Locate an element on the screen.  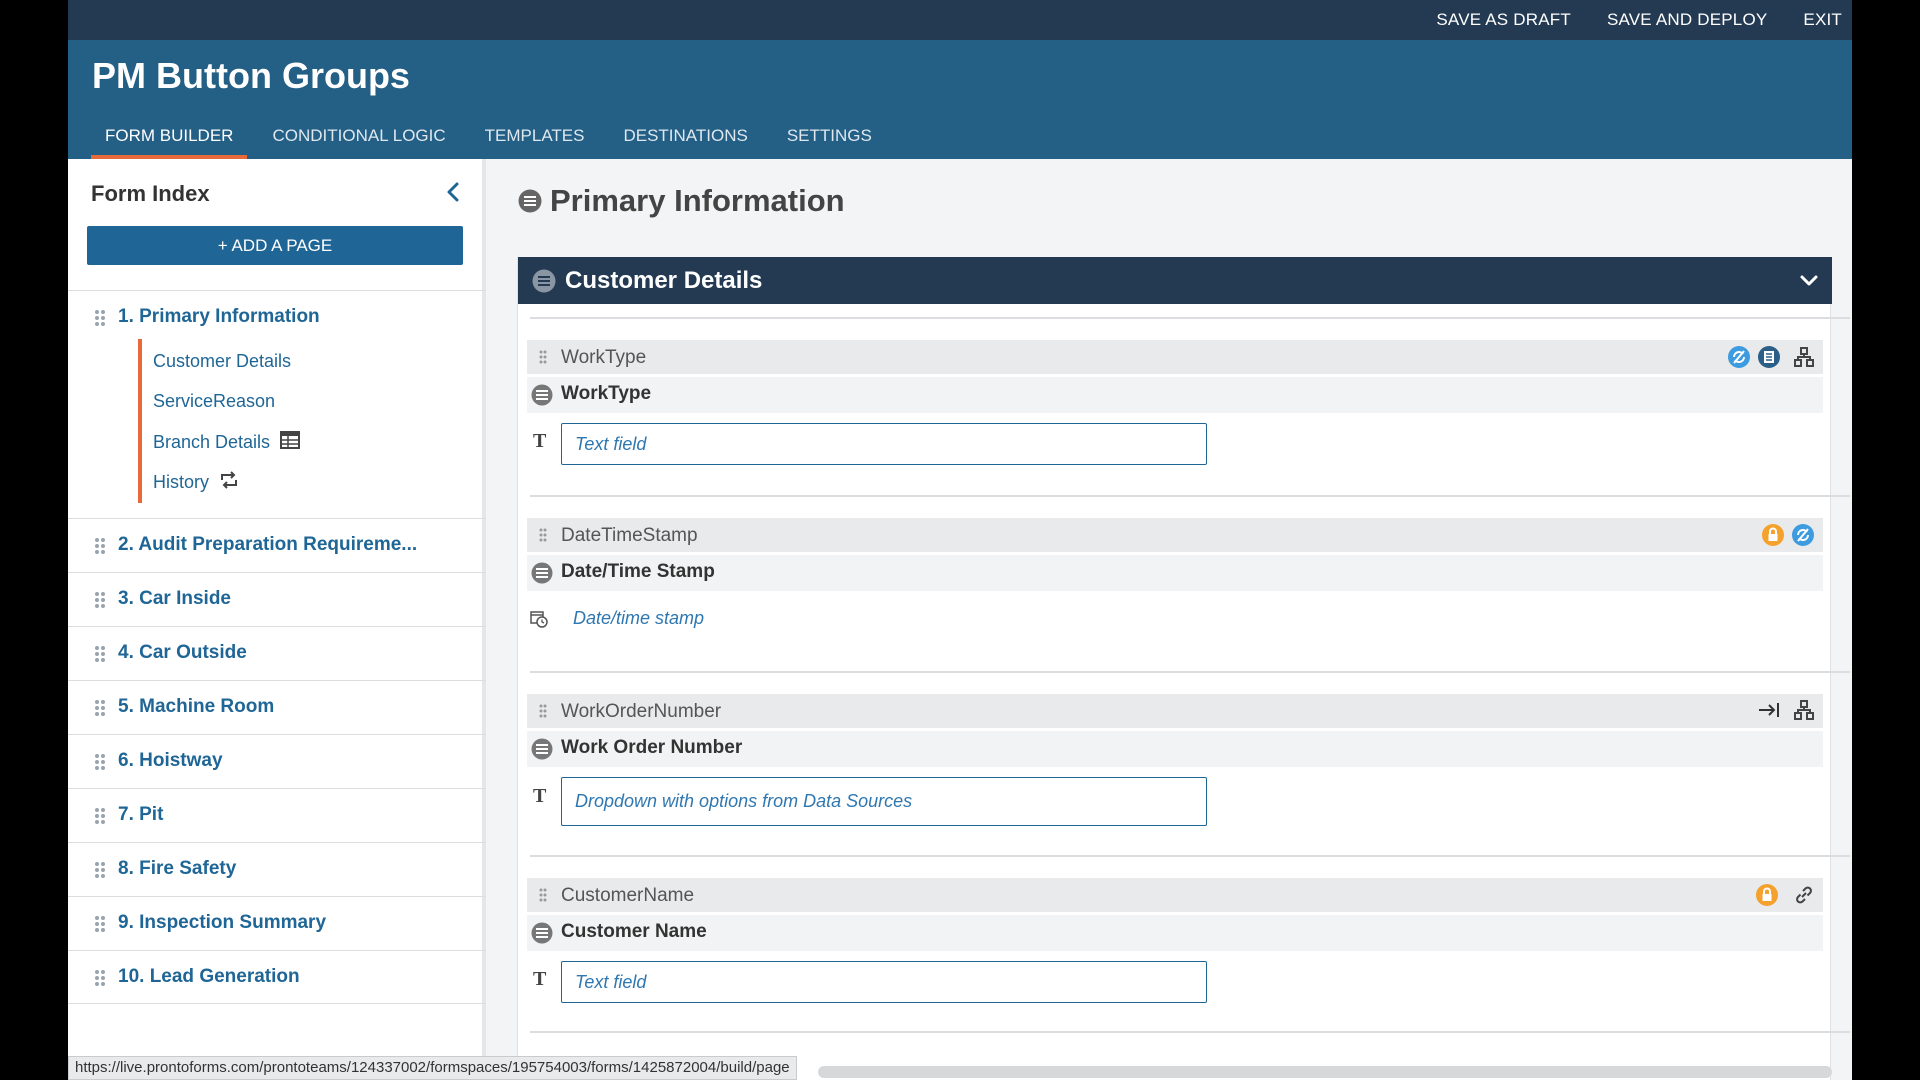
section-header: Customer Details is located at coordinates (1175, 280).